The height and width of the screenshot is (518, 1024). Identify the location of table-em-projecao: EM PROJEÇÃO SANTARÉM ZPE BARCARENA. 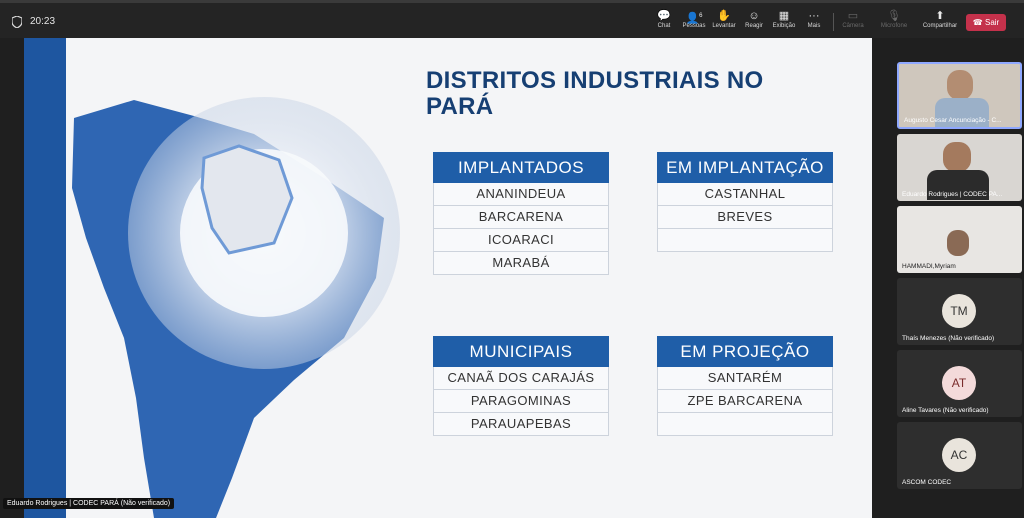
(745, 386).